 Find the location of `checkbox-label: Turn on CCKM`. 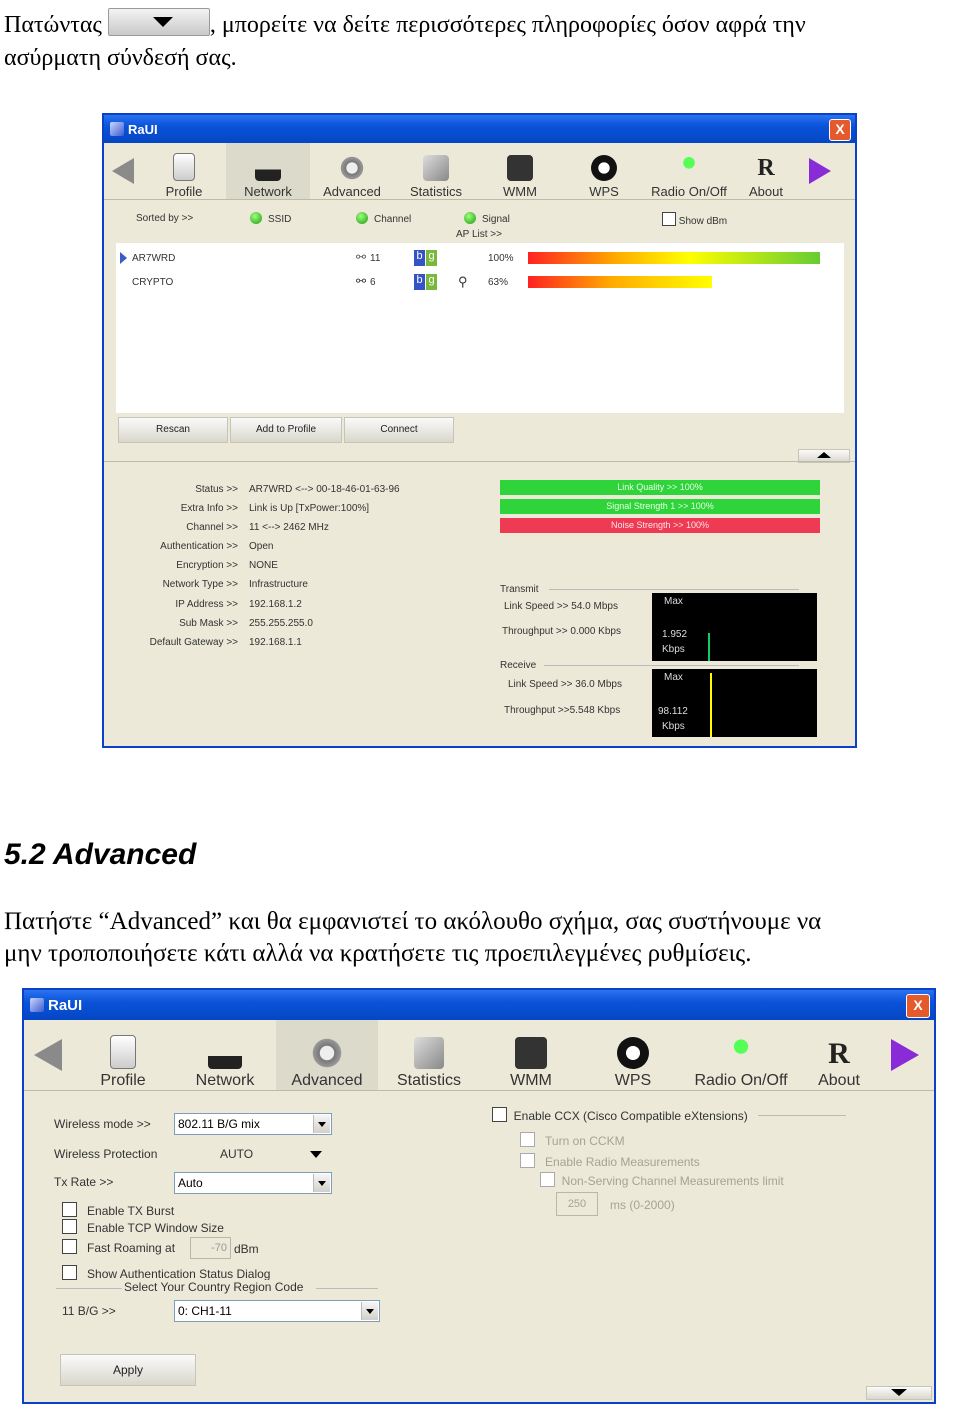

checkbox-label: Turn on CCKM is located at coordinates (585, 1141).